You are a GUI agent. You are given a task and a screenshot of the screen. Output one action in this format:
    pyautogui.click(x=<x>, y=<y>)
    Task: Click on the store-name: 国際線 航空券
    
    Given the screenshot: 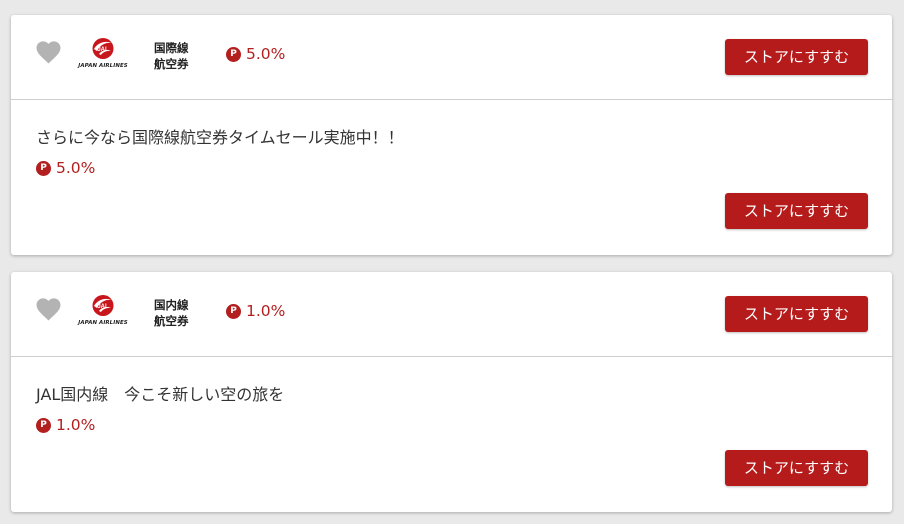 What is the action you would take?
    pyautogui.click(x=178, y=56)
    